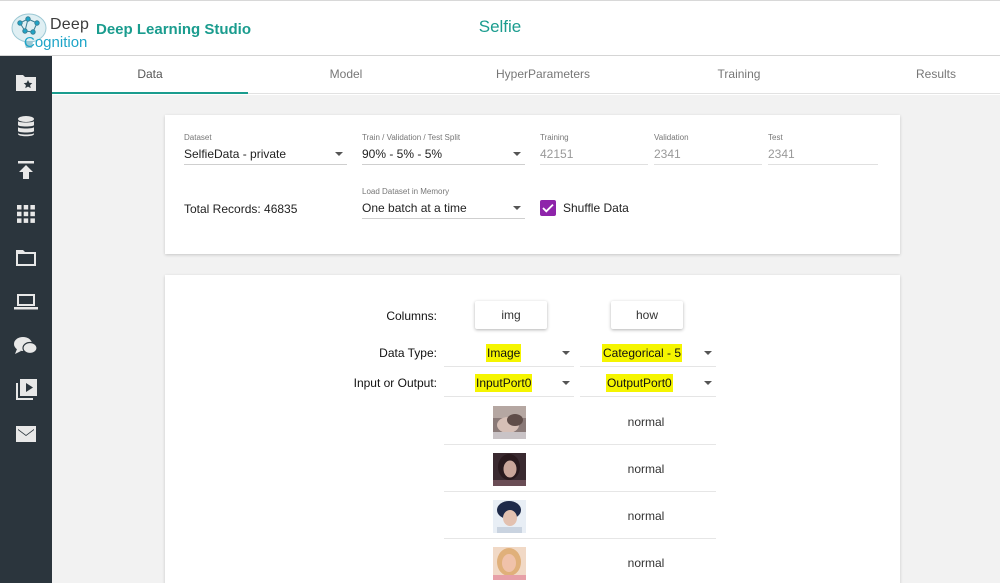 The height and width of the screenshot is (583, 1000). Describe the element at coordinates (198, 137) in the screenshot. I see `dataset-label: Dataset` at that location.